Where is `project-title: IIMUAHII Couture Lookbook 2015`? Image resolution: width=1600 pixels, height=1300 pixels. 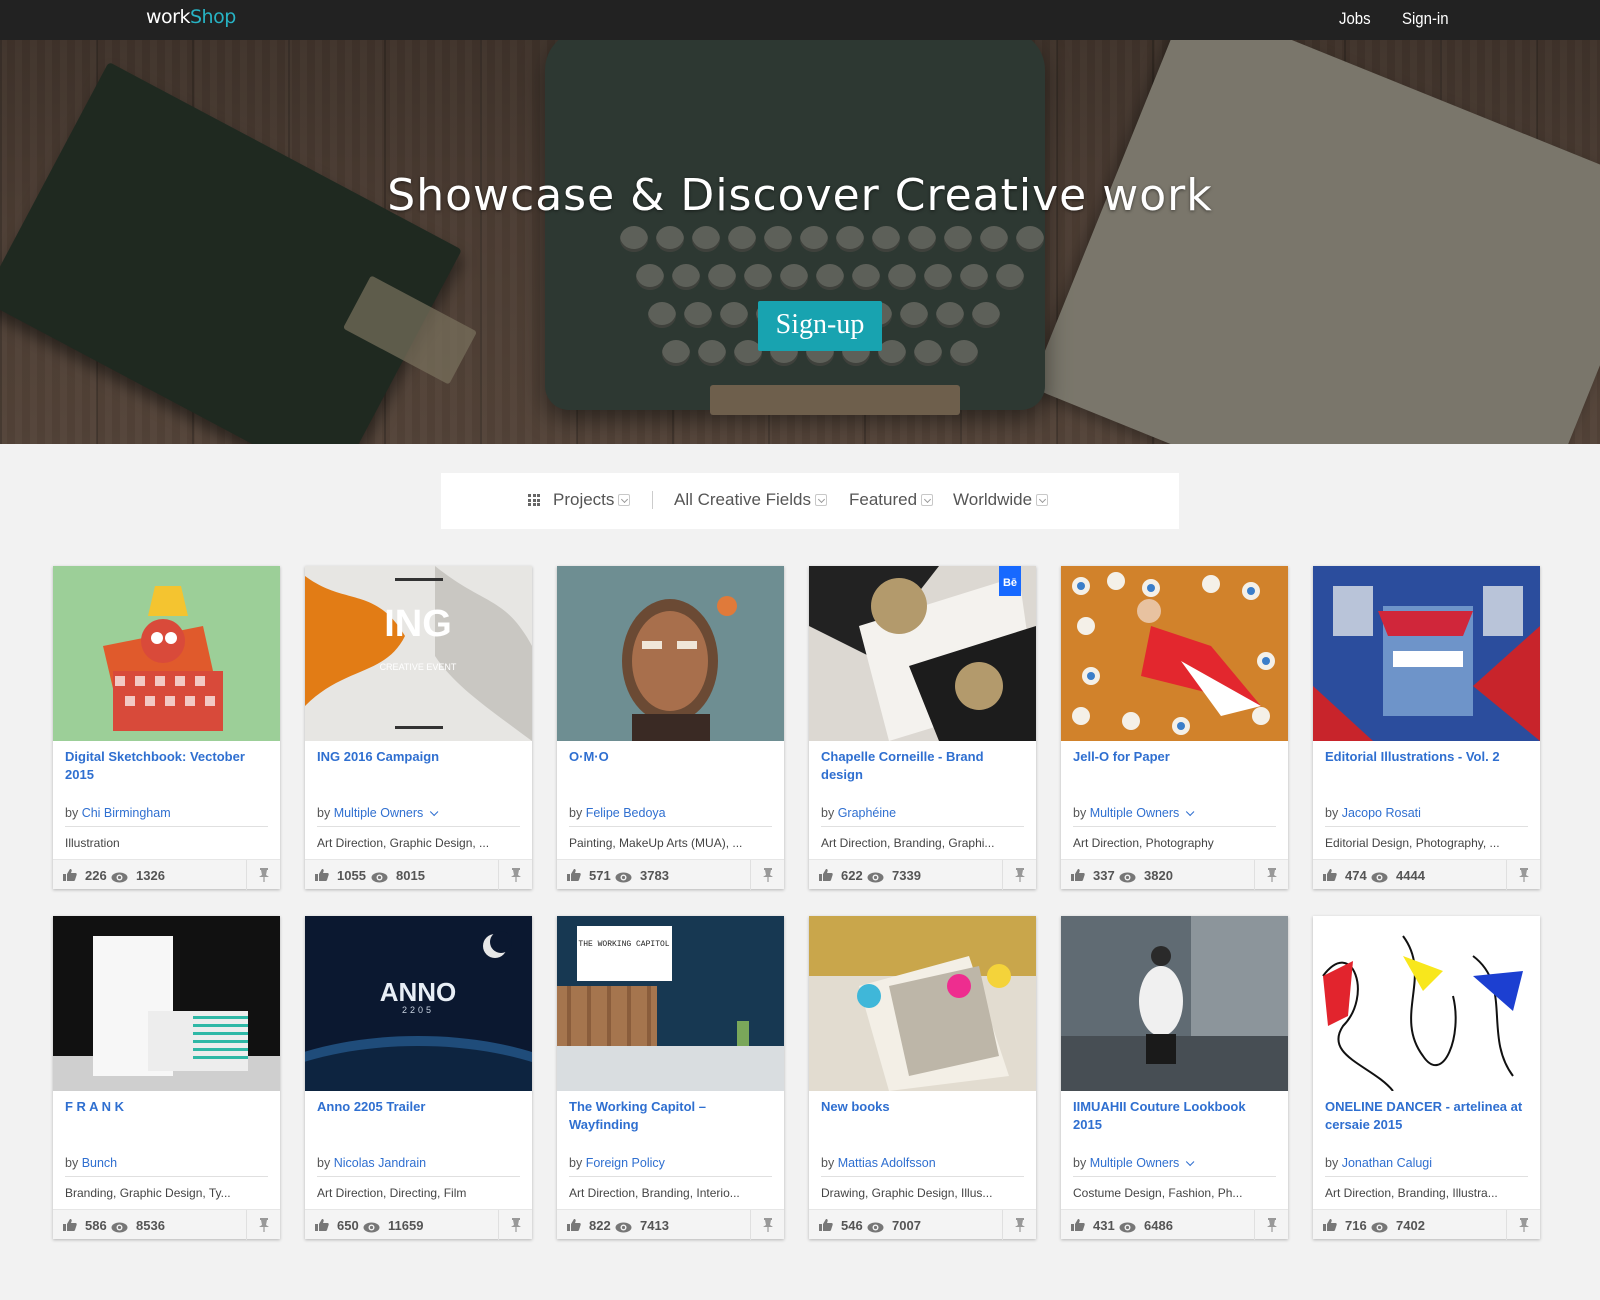
project-title: IIMUAHII Couture Lookbook 2015 is located at coordinates (1175, 1116).